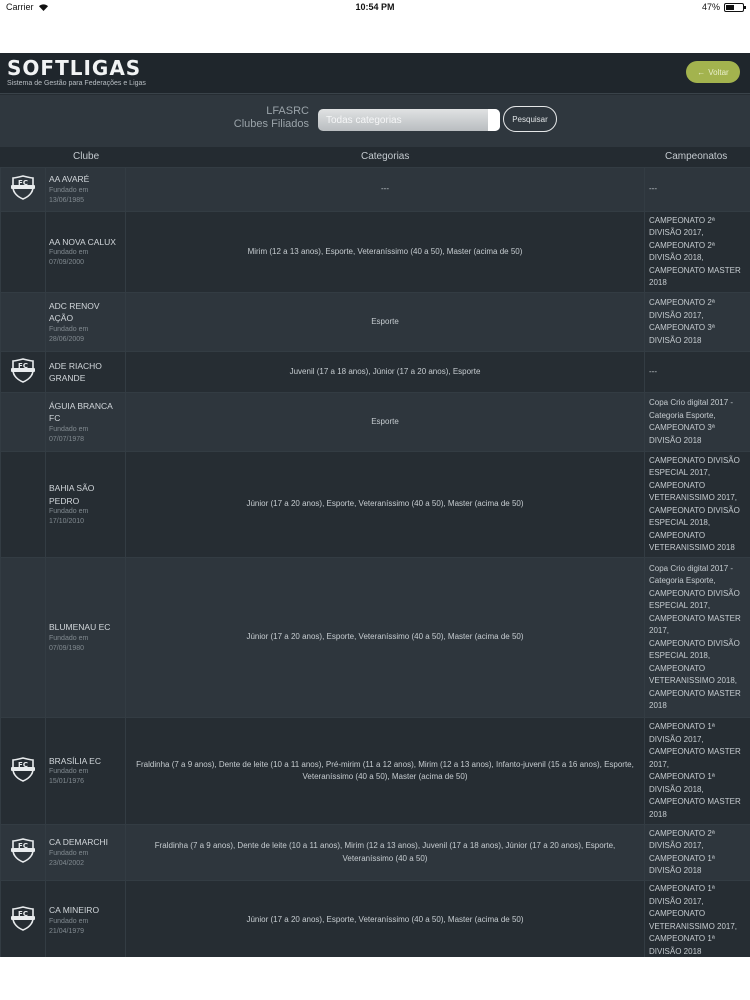 Image resolution: width=750 pixels, height=1000 pixels. I want to click on battery-percent: 47%, so click(710, 7).